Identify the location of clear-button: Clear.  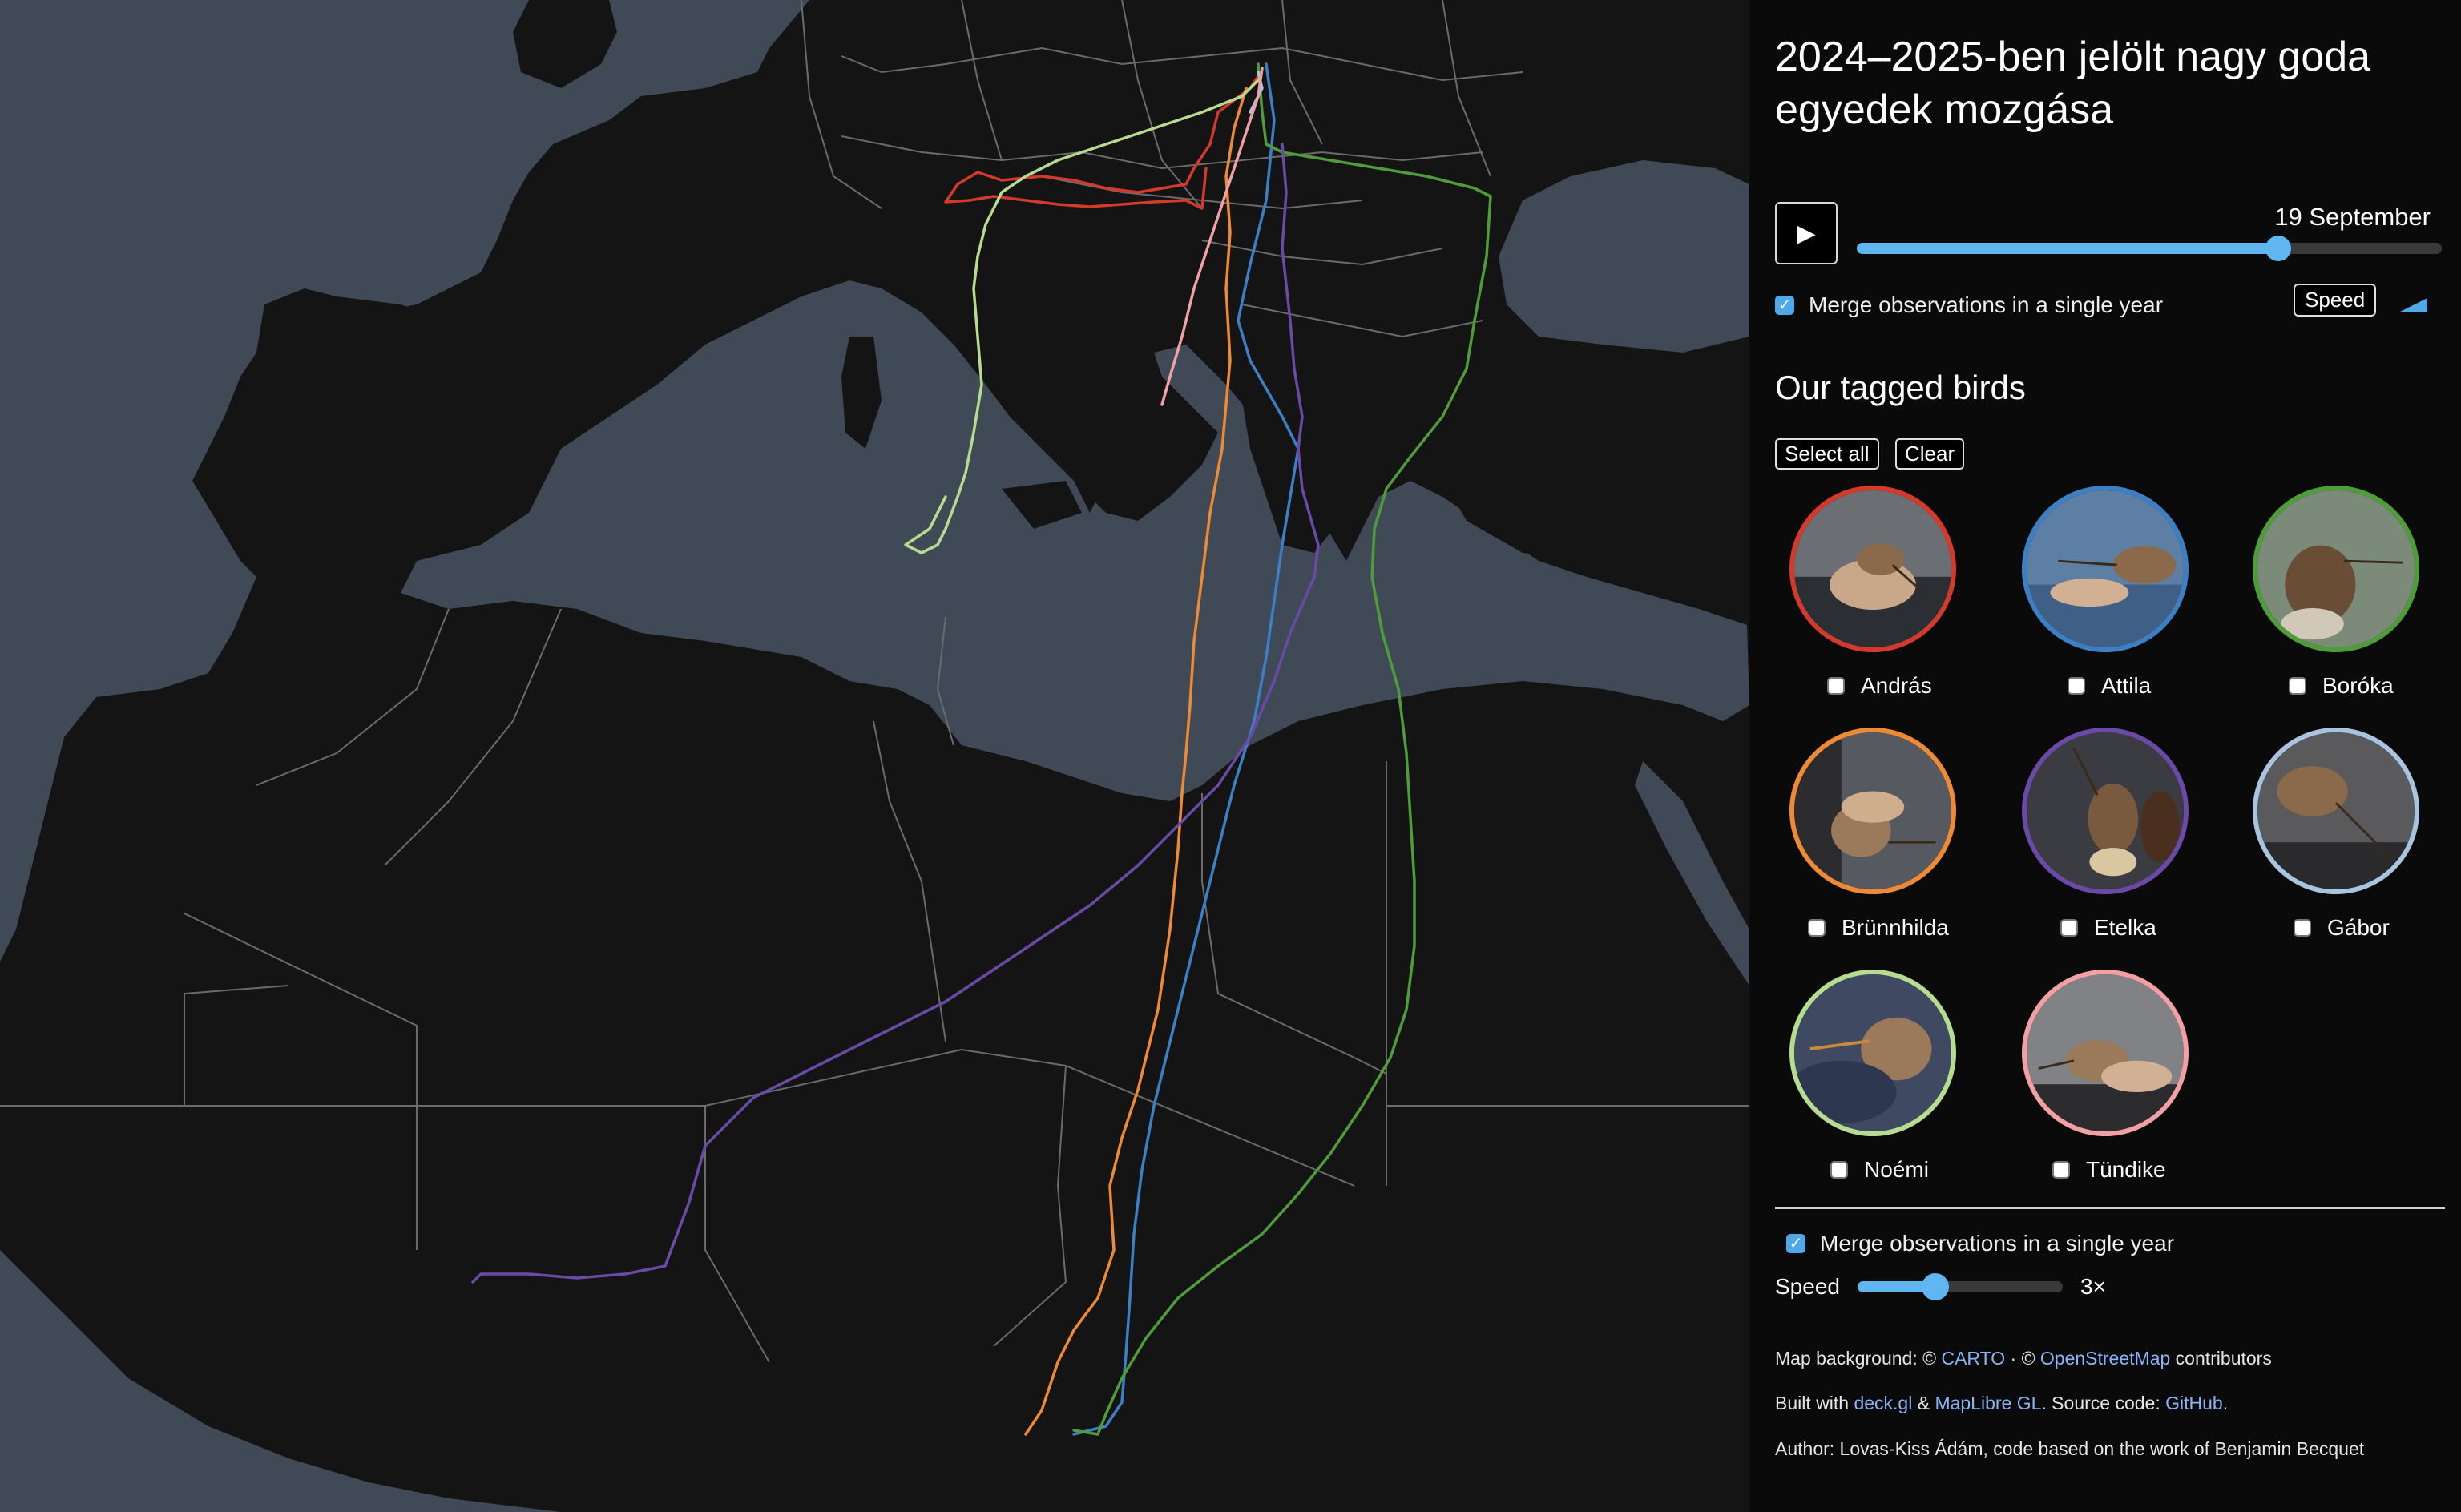
(1930, 454).